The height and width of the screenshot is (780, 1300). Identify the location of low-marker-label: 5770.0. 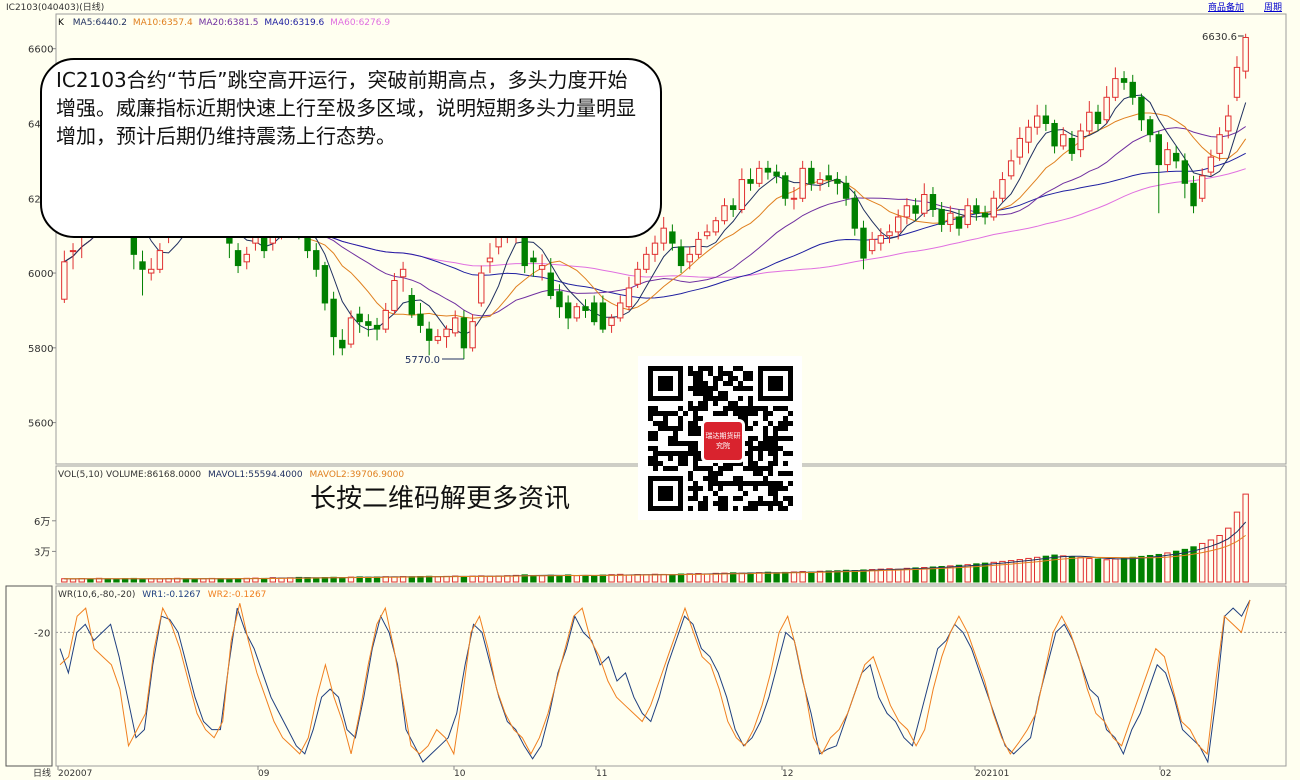
(422, 360).